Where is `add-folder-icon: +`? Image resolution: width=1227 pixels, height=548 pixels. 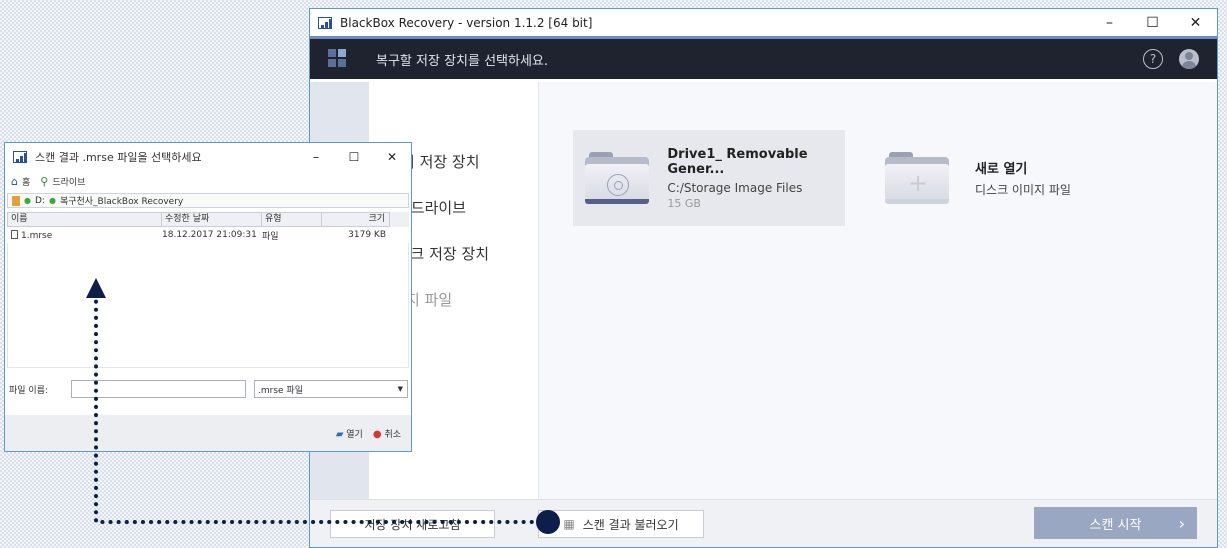 add-folder-icon: + is located at coordinates (917, 178).